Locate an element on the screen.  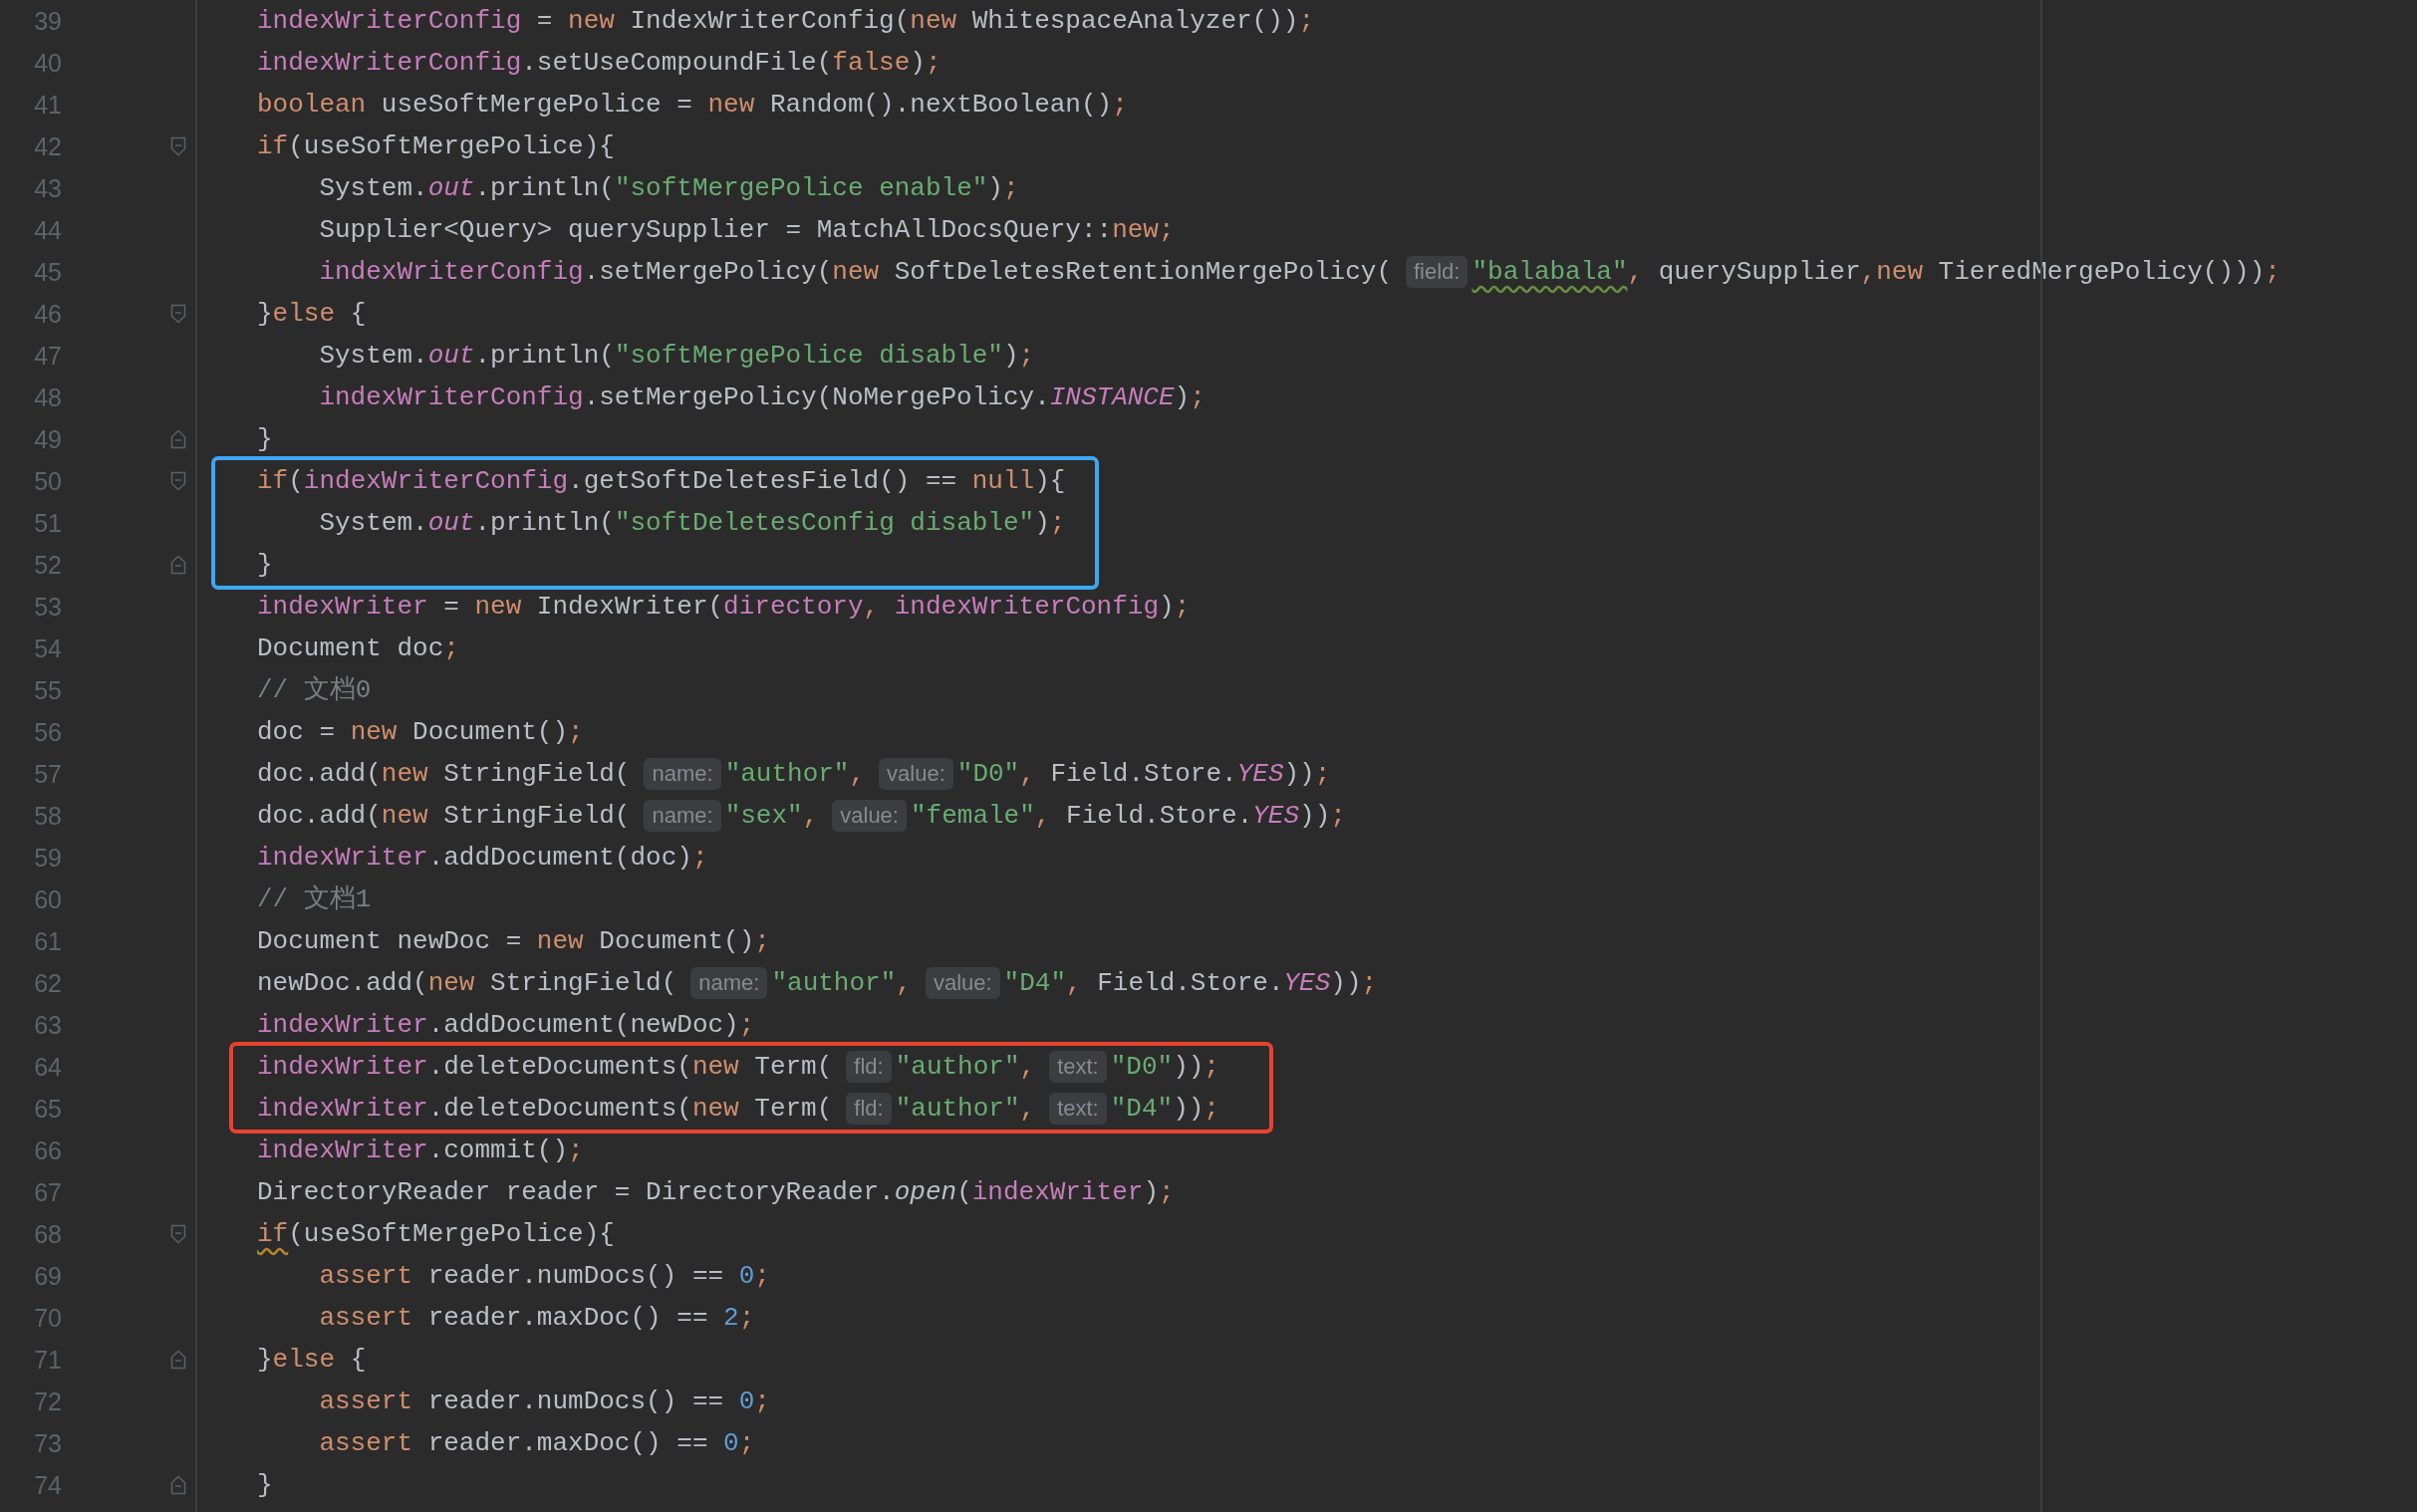
line-number: 42 is located at coordinates (47, 146).